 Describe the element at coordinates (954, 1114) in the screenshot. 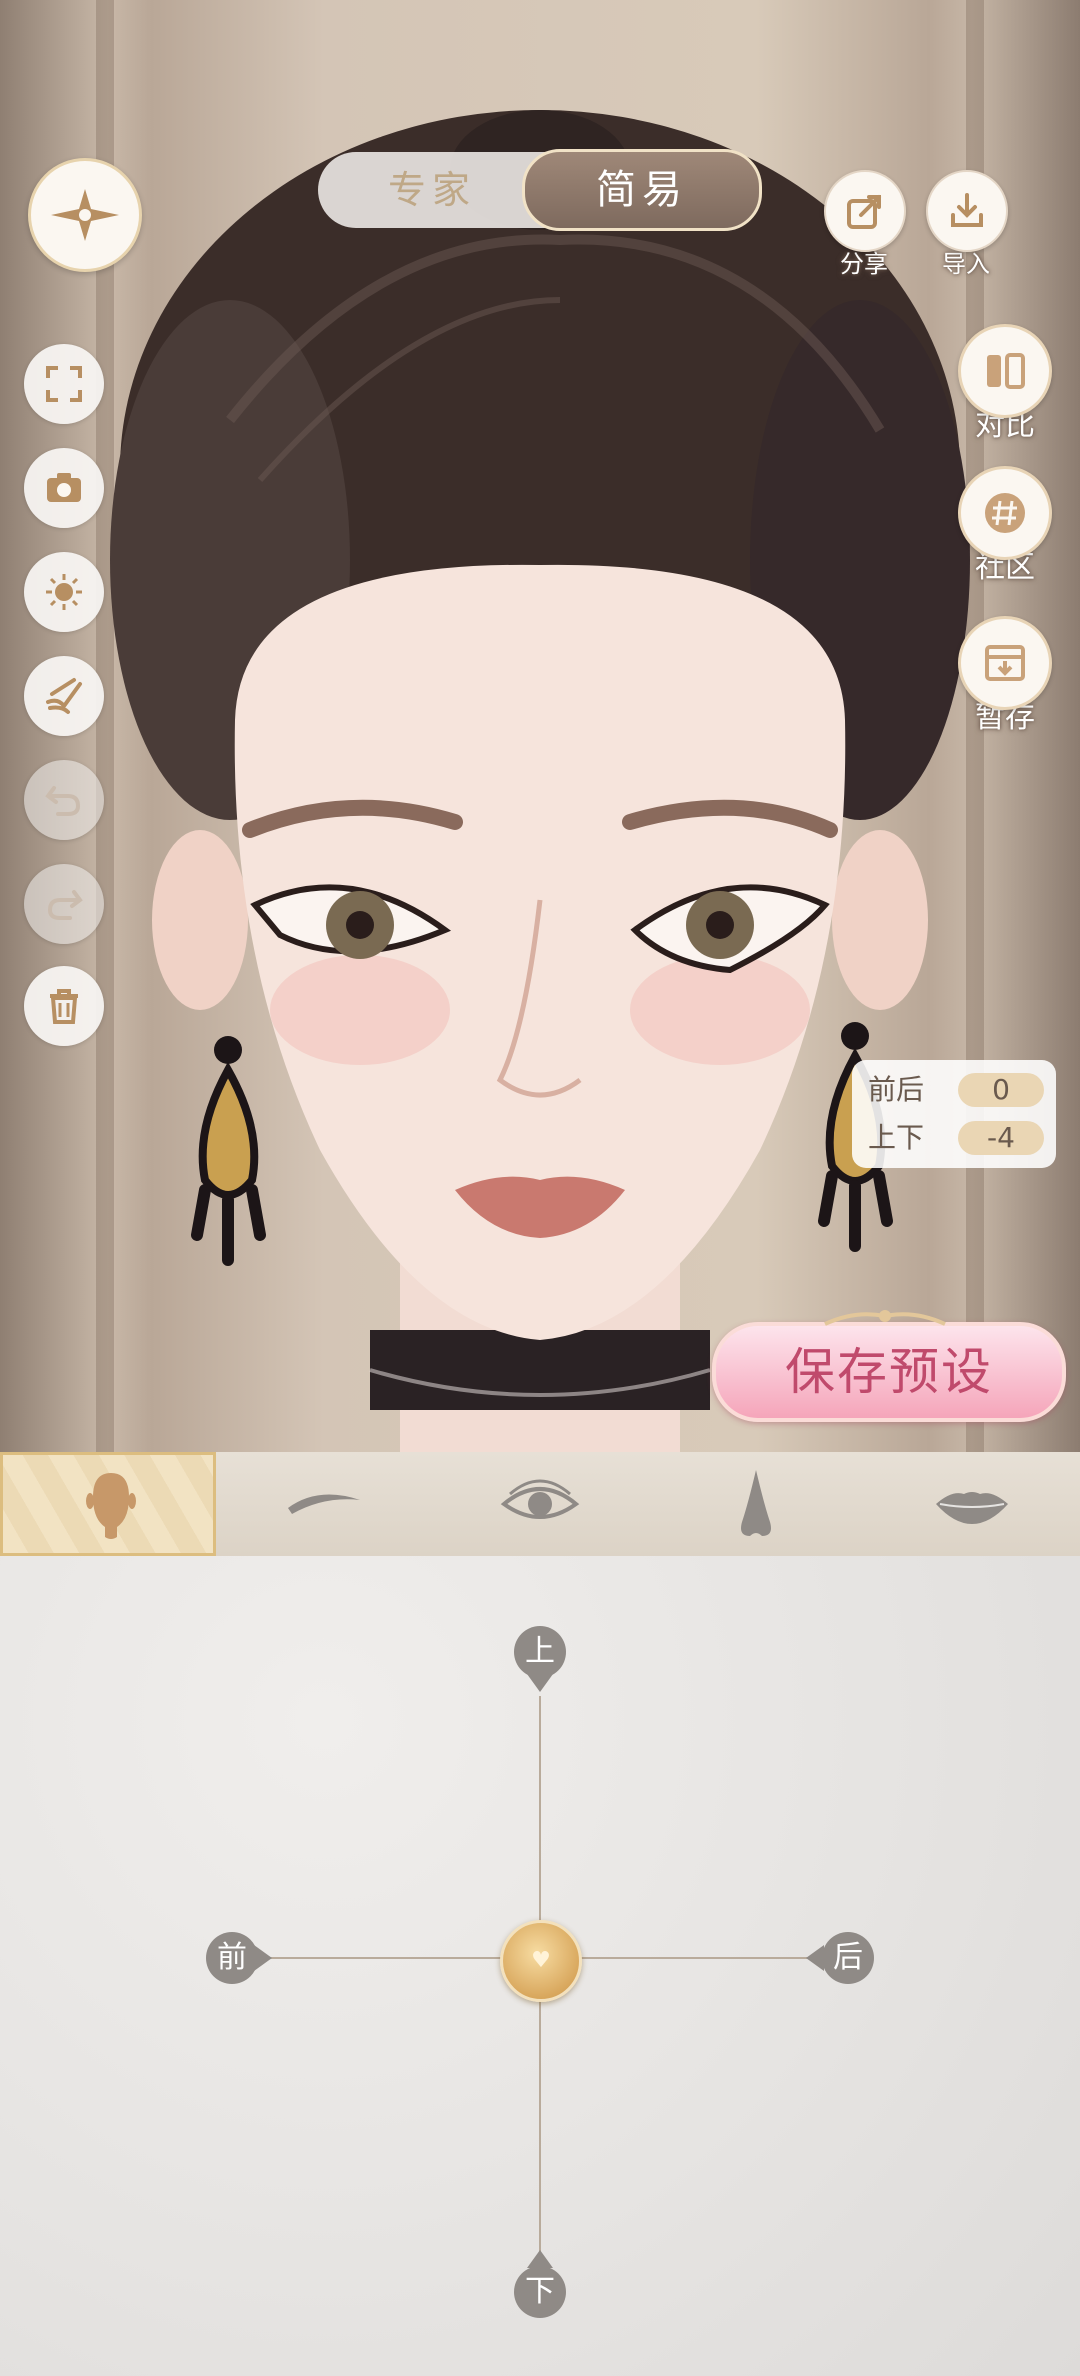

I see `position-readout: 前后 0 上下 -4` at that location.